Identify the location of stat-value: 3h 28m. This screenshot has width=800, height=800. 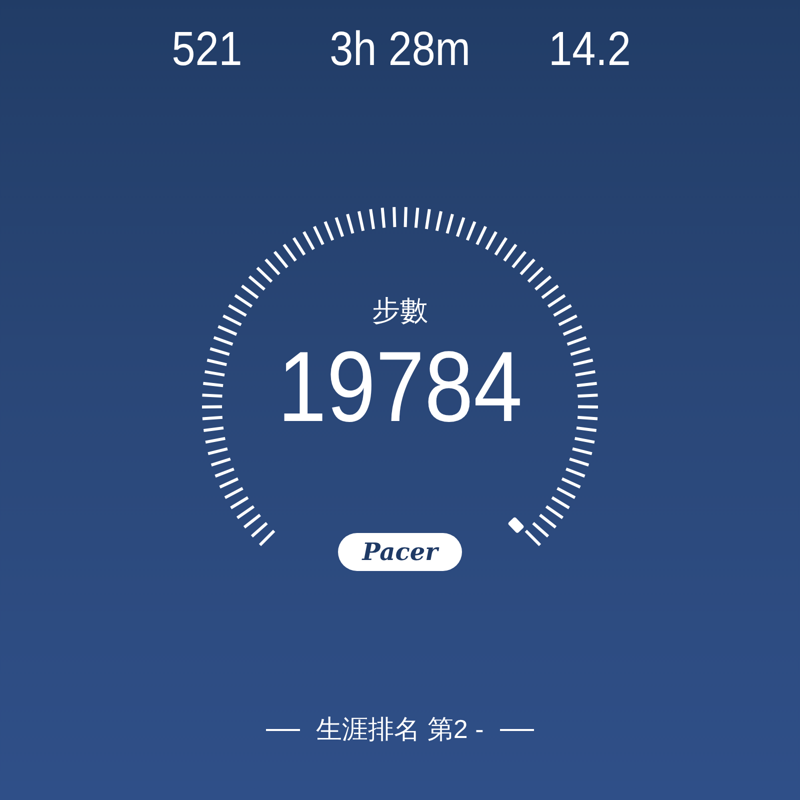
(400, 50).